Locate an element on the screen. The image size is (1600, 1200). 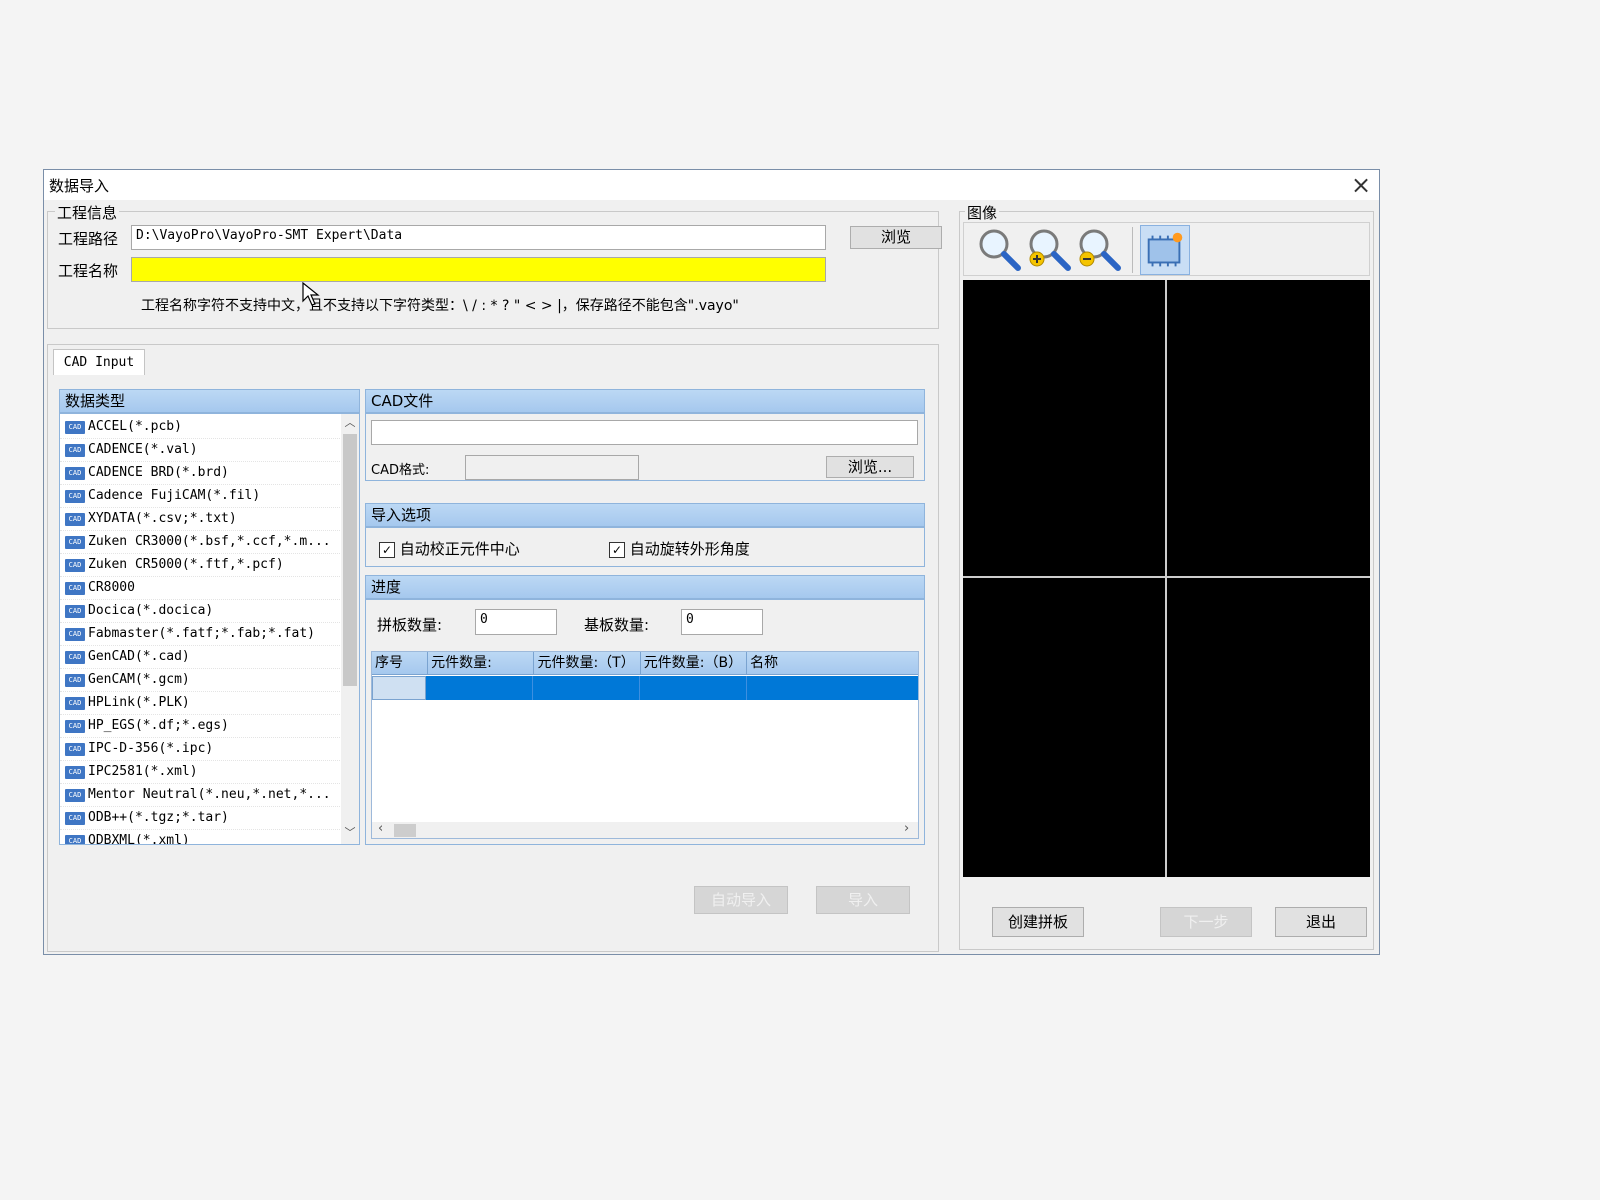
board-icon is located at coordinates (1165, 250).